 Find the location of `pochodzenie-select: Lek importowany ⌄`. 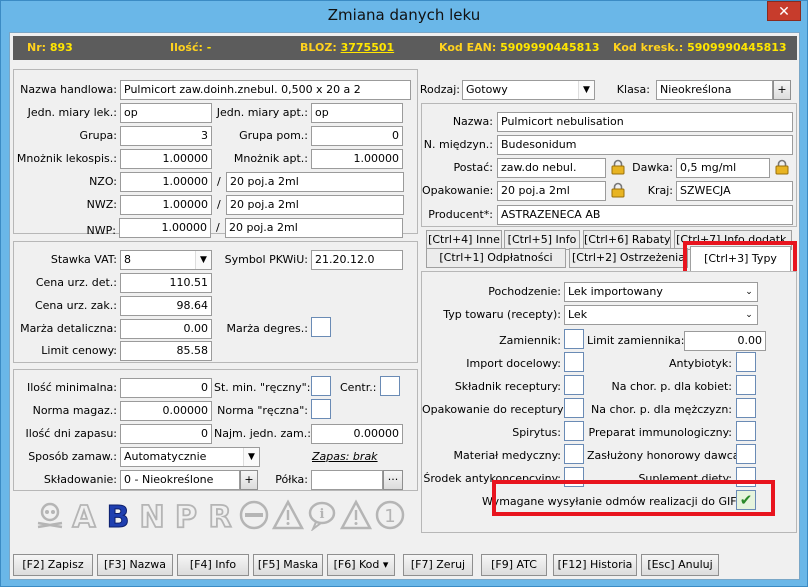

pochodzenie-select: Lek importowany ⌄ is located at coordinates (661, 292).